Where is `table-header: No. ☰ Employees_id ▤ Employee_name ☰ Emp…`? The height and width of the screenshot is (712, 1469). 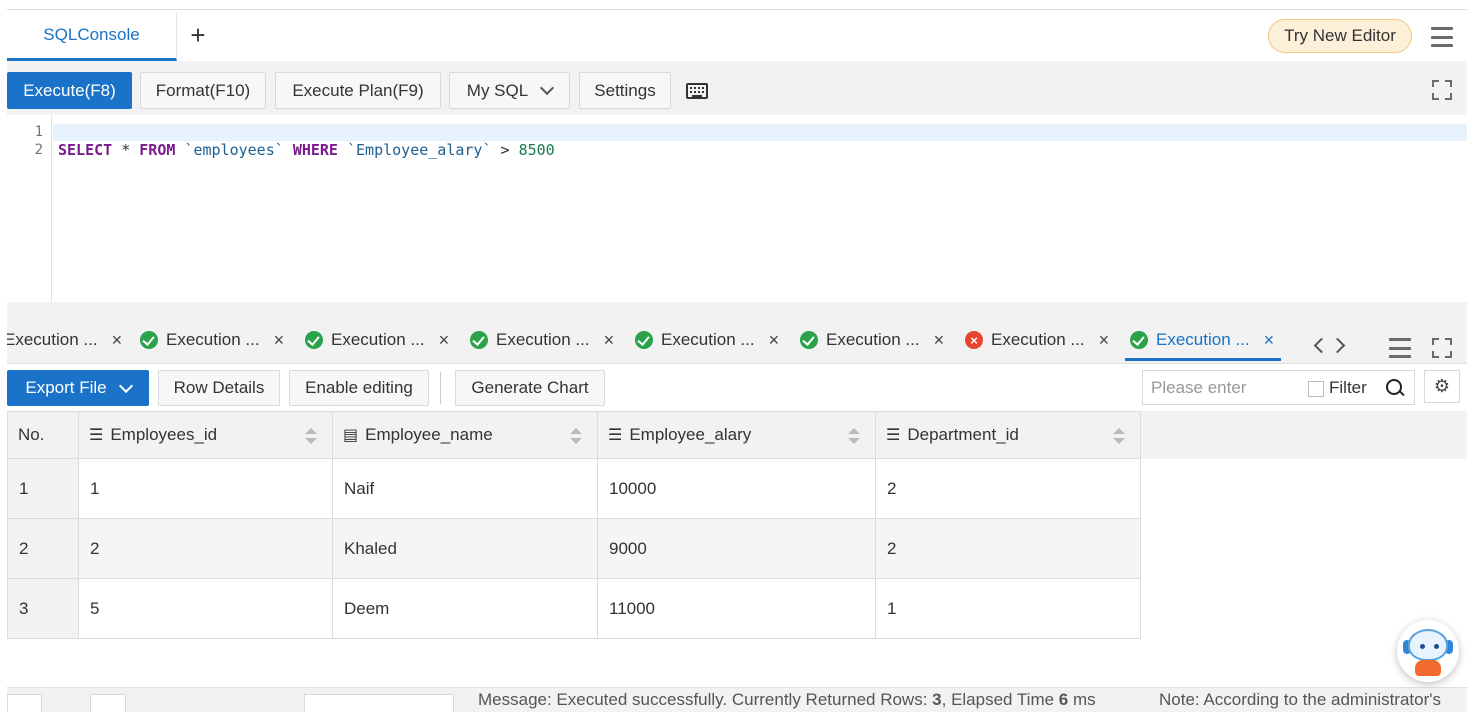 table-header: No. ☰ Employees_id ▤ Employee_name ☰ Emp… is located at coordinates (737, 435).